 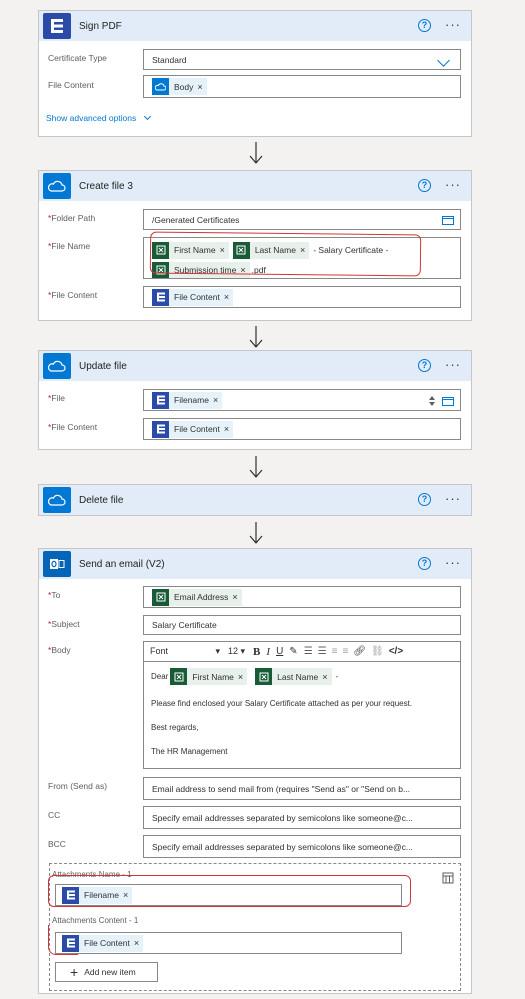 I want to click on to-label: *To, so click(x=54, y=595).